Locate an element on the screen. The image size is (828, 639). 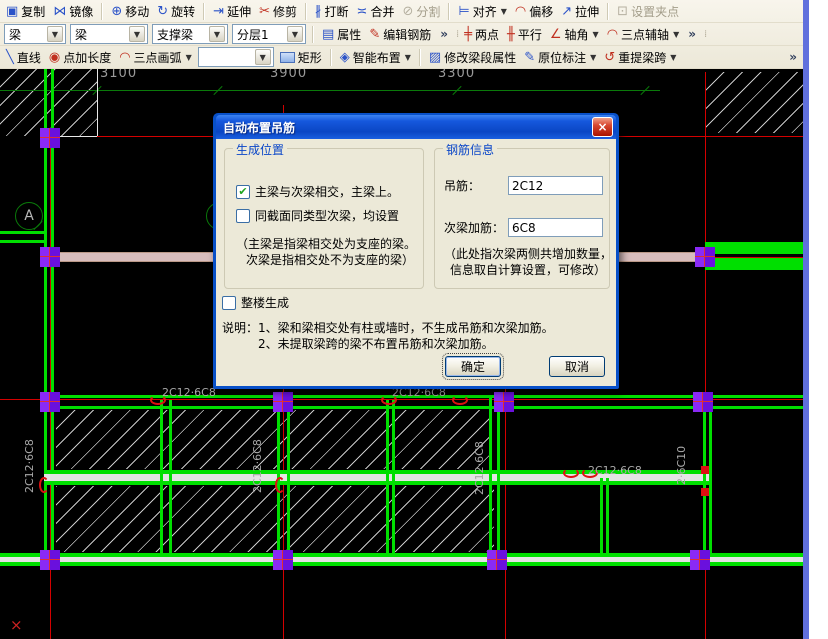
arc-icon: ◠ is located at coordinates (125, 57).